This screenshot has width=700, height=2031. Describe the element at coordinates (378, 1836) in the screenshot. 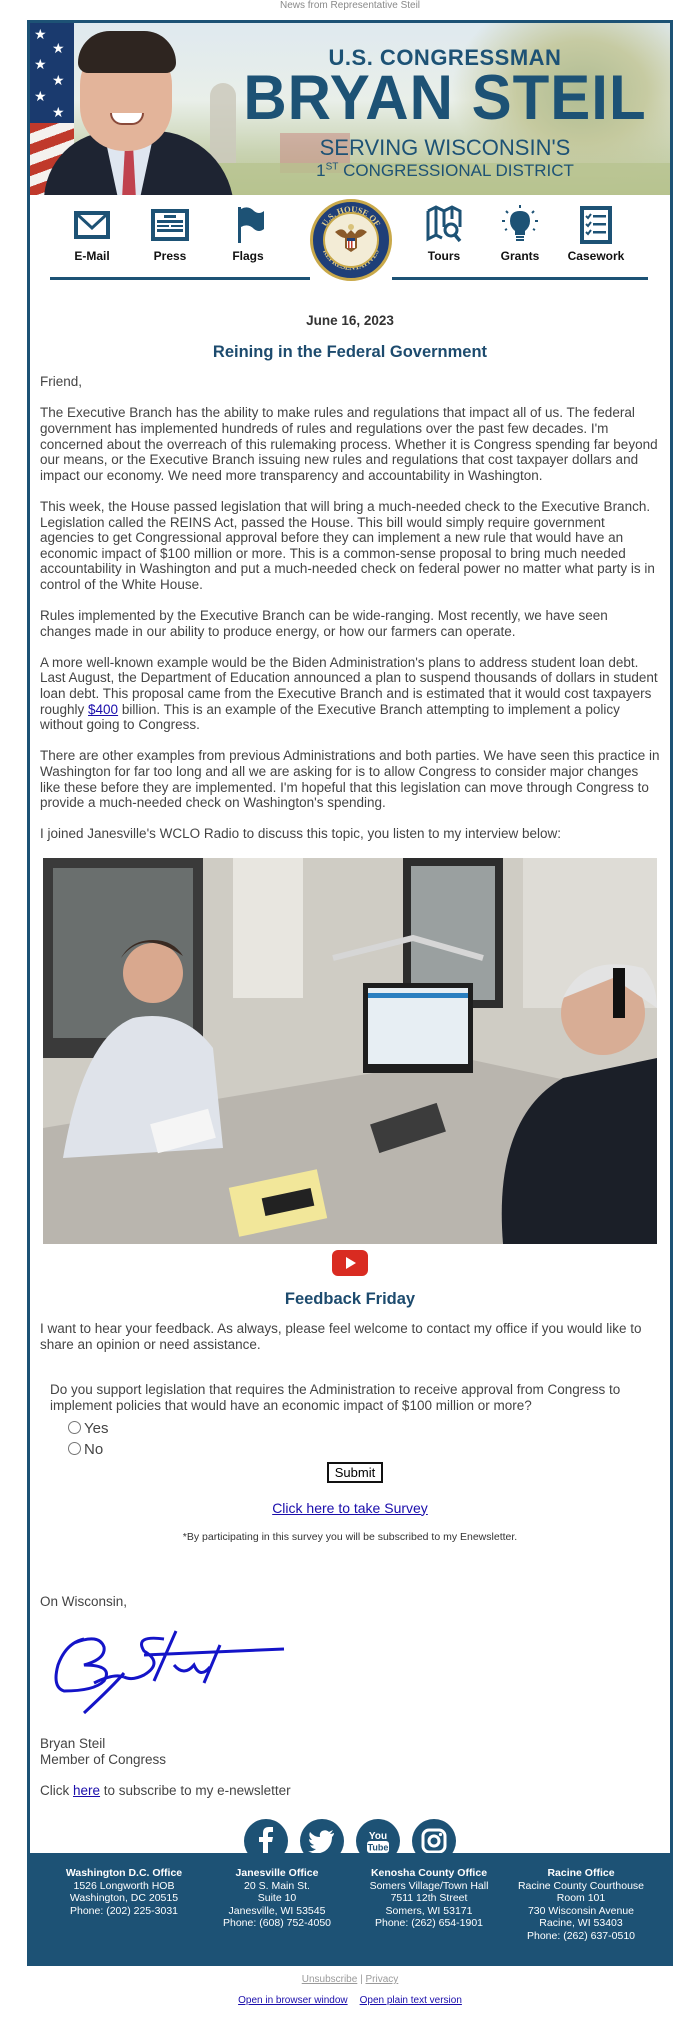

I see `svg-text: You` at that location.